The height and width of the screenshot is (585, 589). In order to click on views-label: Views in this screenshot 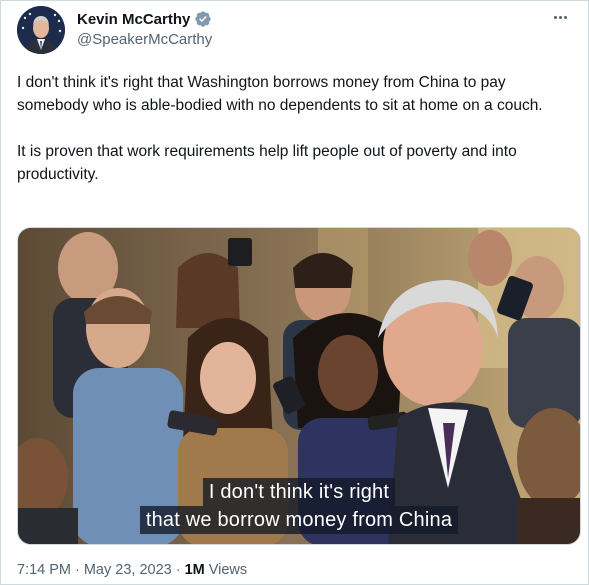, I will do `click(228, 570)`.